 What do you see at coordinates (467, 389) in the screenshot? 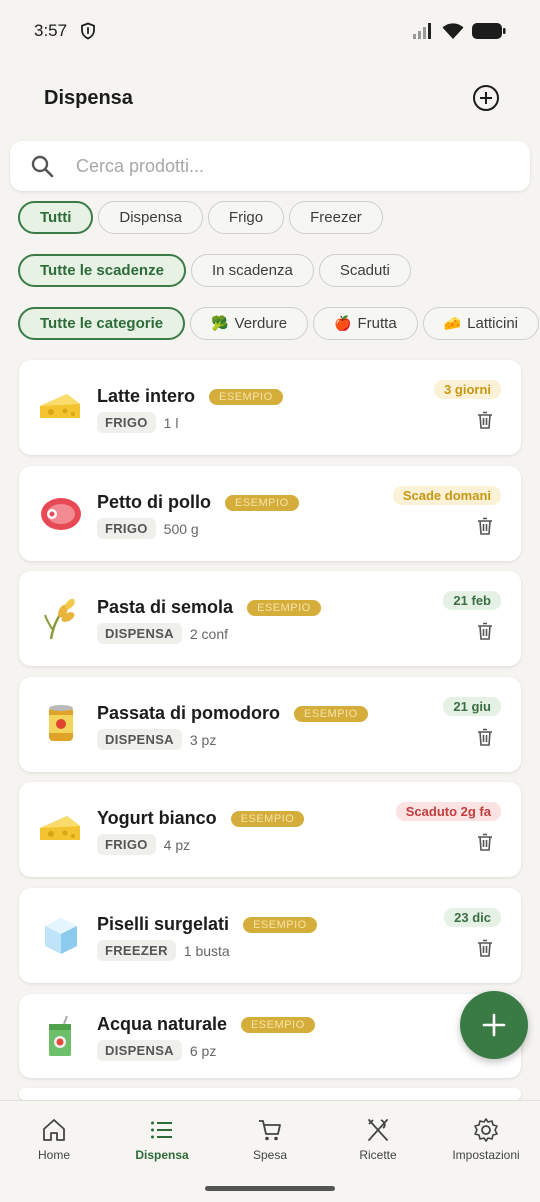
I see `expiry-badge: 3 giorni` at bounding box center [467, 389].